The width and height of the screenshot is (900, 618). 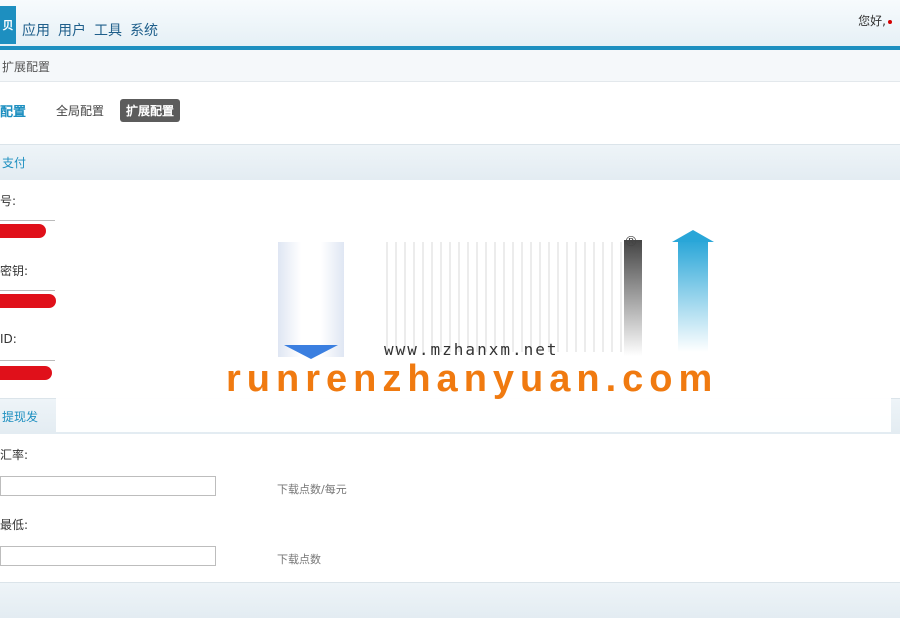 What do you see at coordinates (72, 30) in the screenshot?
I see `nav-item-users: 用户` at bounding box center [72, 30].